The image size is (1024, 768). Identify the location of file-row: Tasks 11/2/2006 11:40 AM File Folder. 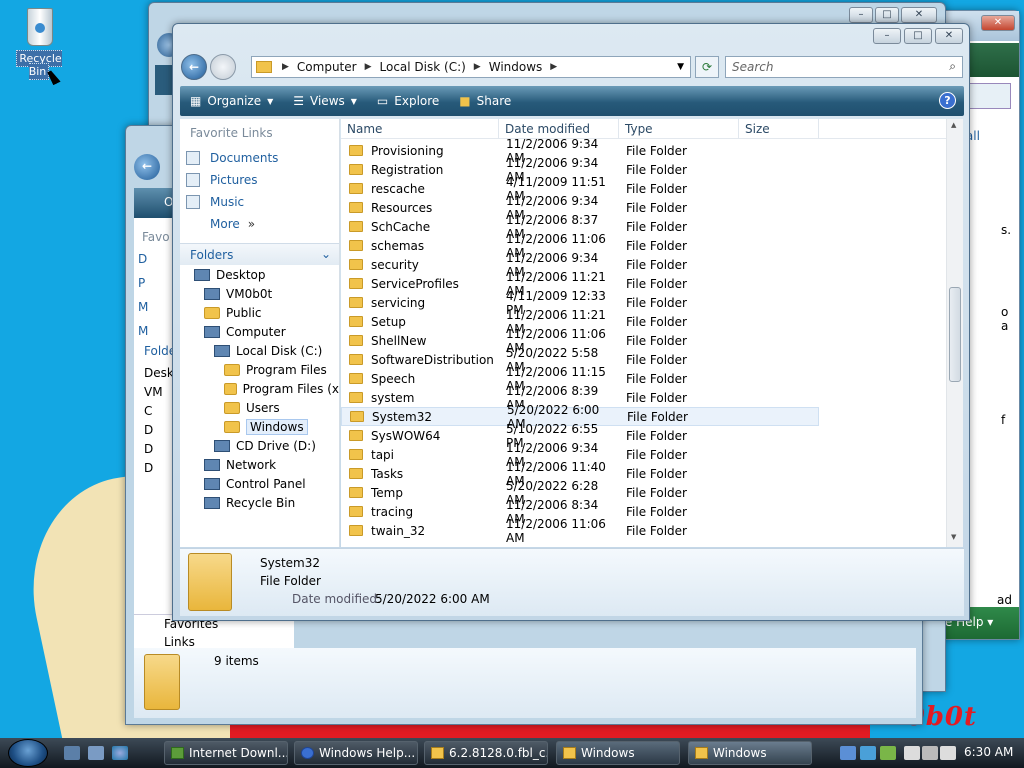
(643, 474).